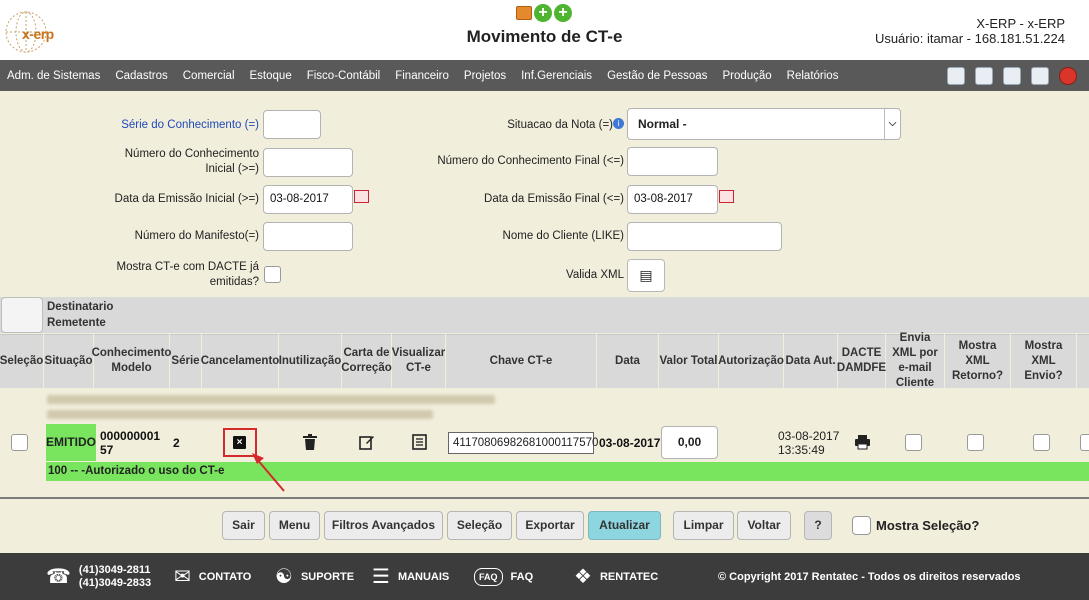  What do you see at coordinates (310, 442) in the screenshot?
I see `trash-icon` at bounding box center [310, 442].